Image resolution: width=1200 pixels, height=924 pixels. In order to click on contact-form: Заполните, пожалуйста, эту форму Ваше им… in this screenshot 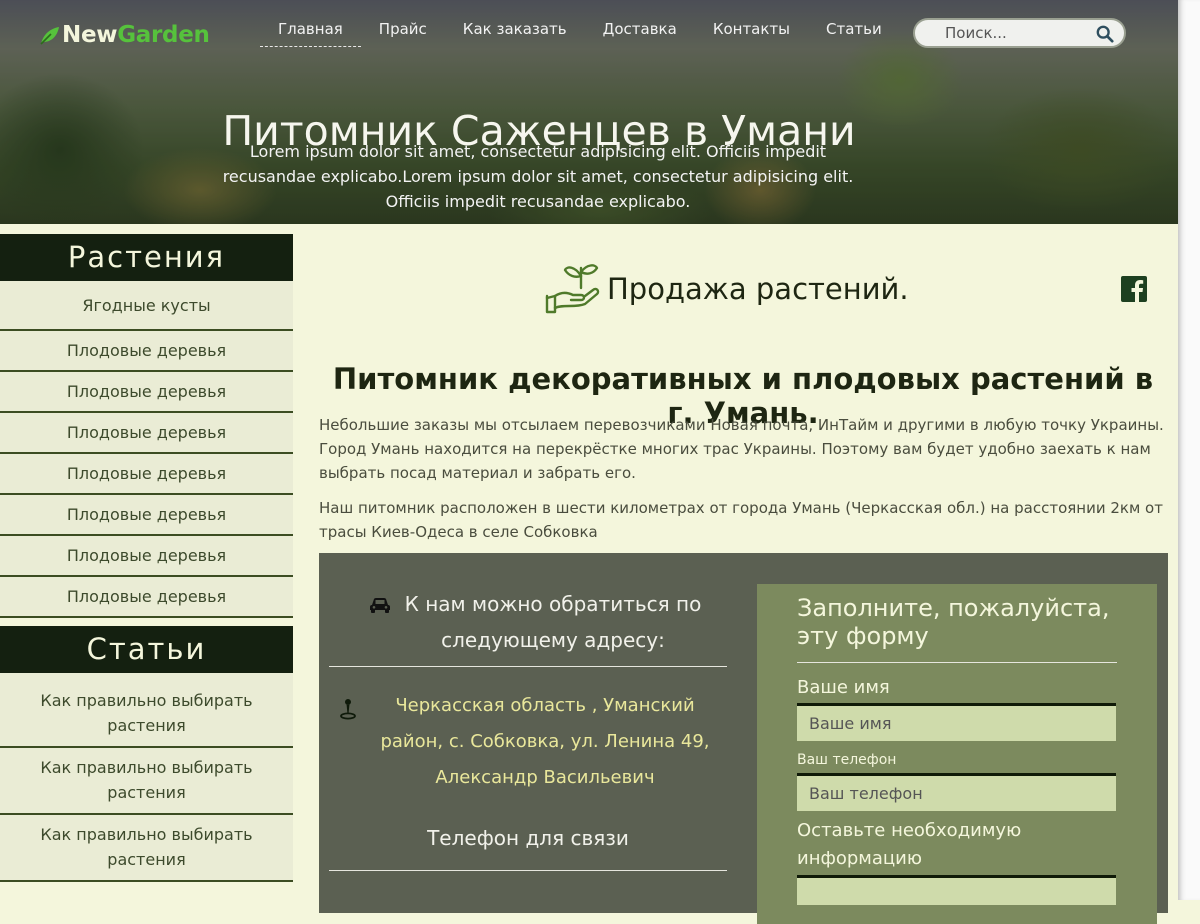, I will do `click(957, 754)`.